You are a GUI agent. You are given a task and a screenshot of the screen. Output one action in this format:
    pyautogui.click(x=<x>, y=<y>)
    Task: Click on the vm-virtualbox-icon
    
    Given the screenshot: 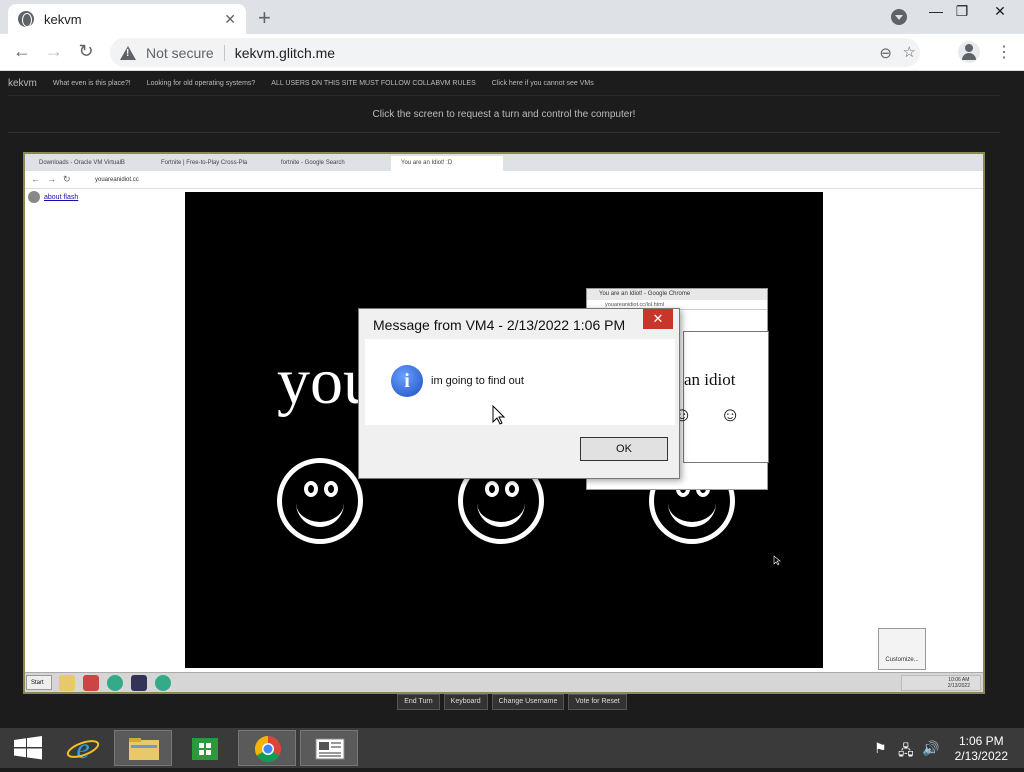 What is the action you would take?
    pyautogui.click(x=139, y=683)
    